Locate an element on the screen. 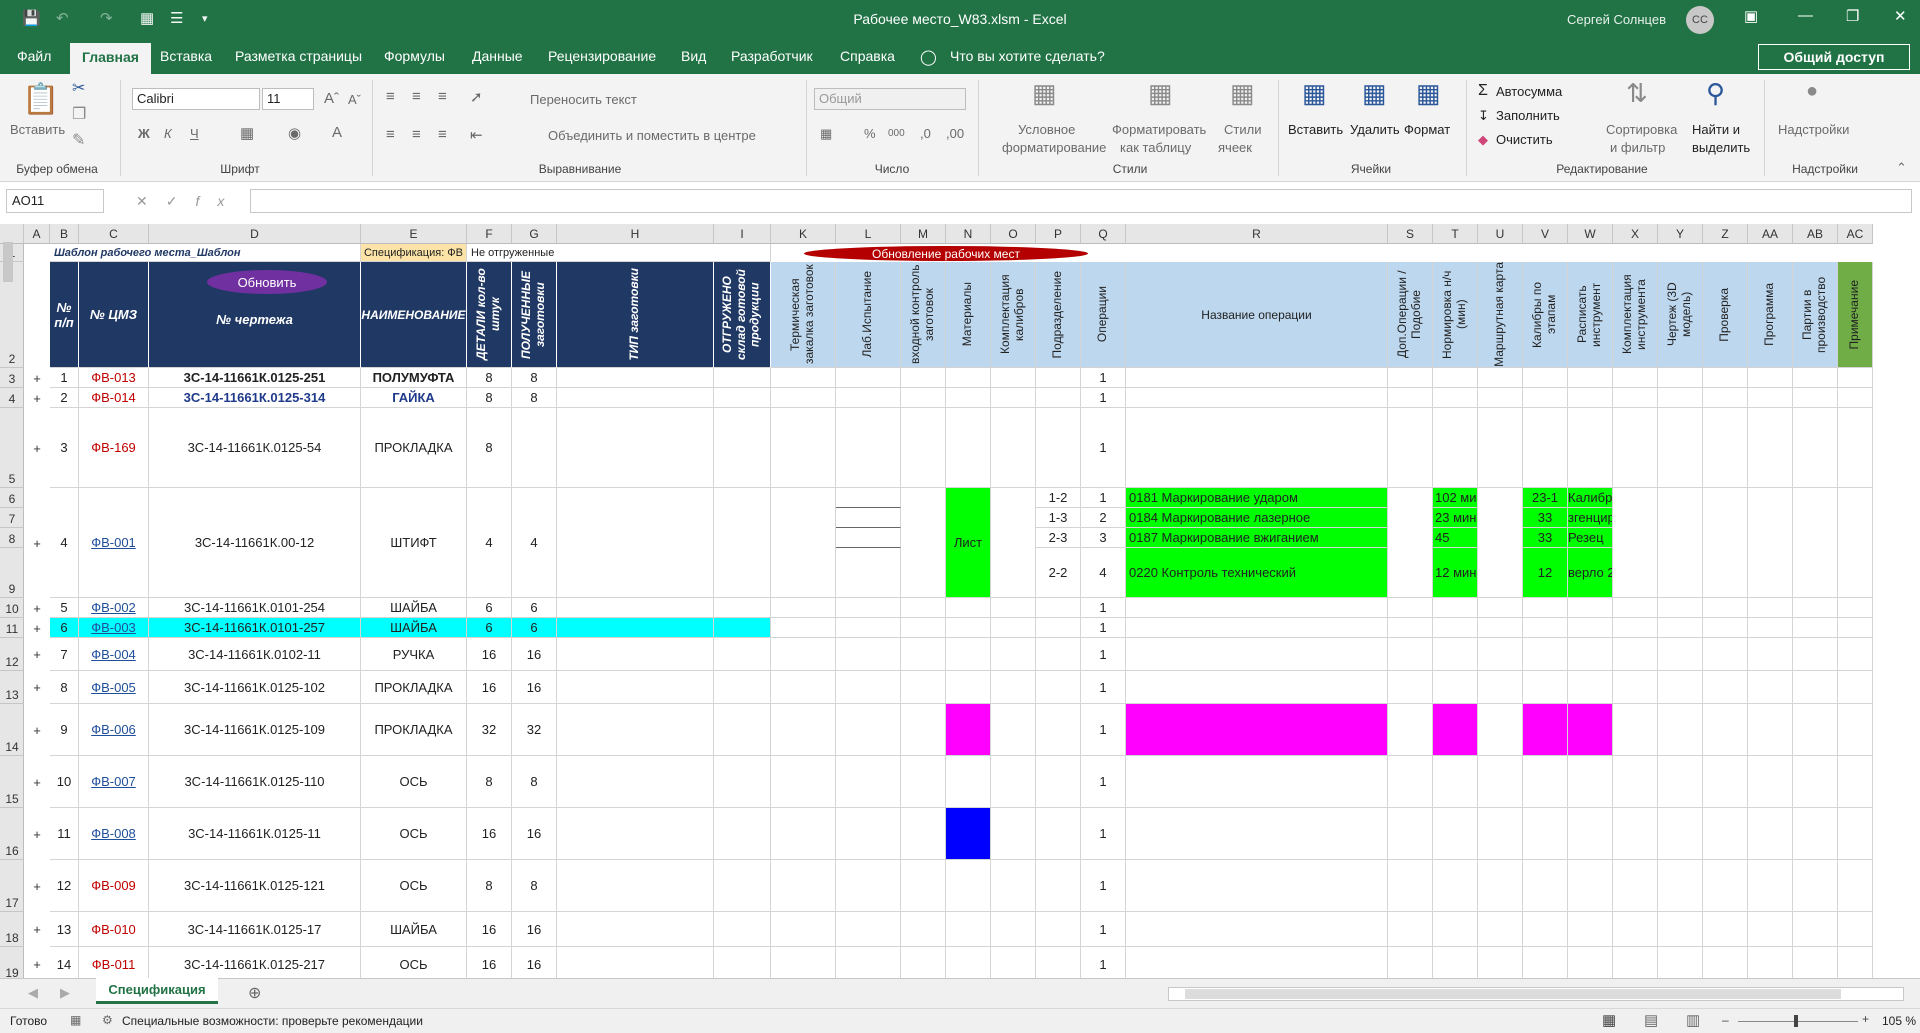 The width and height of the screenshot is (1920, 1033). zoom-in-icon: + is located at coordinates (1865, 1019).